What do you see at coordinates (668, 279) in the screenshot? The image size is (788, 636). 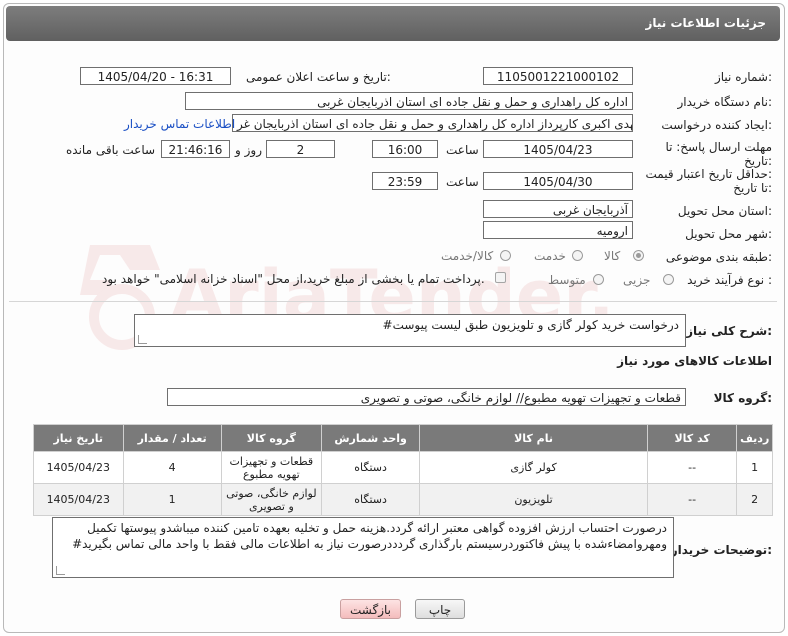 I see `purchase-type-radio-minor` at bounding box center [668, 279].